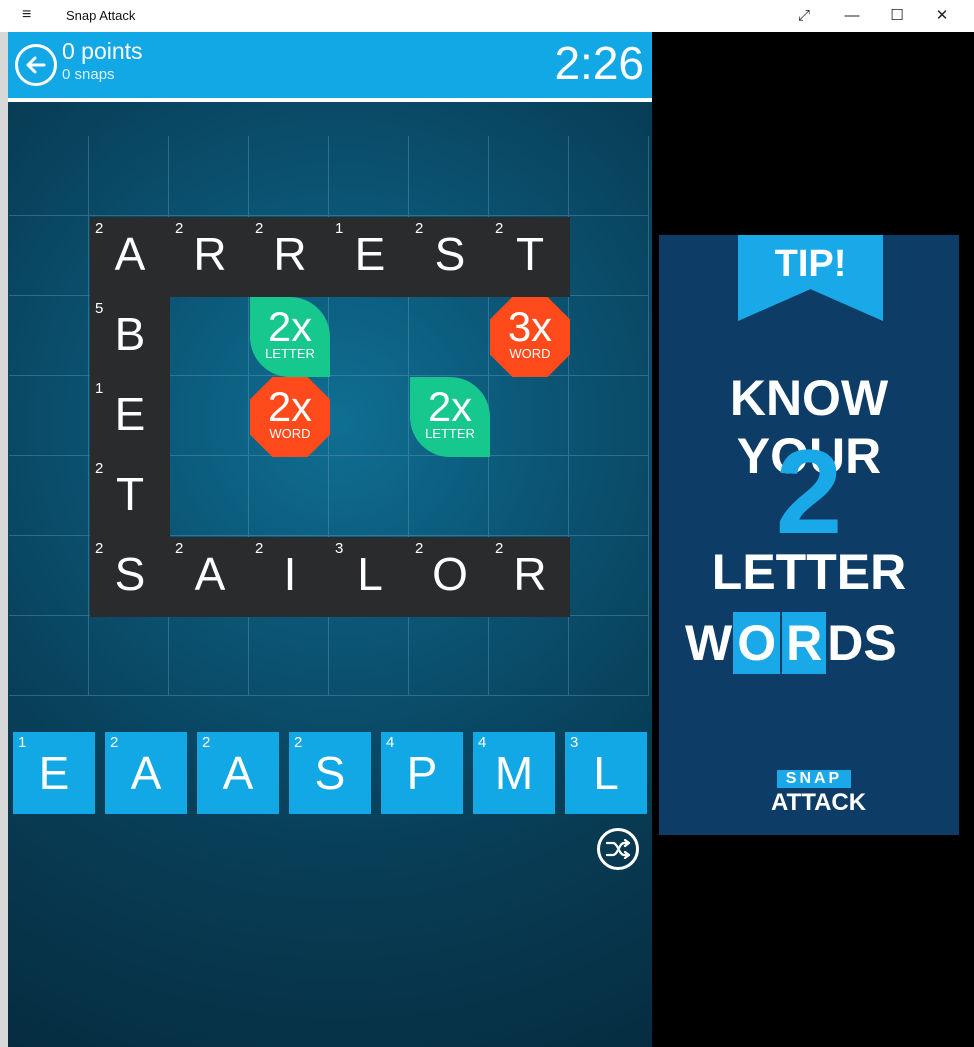 The height and width of the screenshot is (1047, 974). What do you see at coordinates (26, 15) in the screenshot?
I see `hamburger-menu-icon: ≡` at bounding box center [26, 15].